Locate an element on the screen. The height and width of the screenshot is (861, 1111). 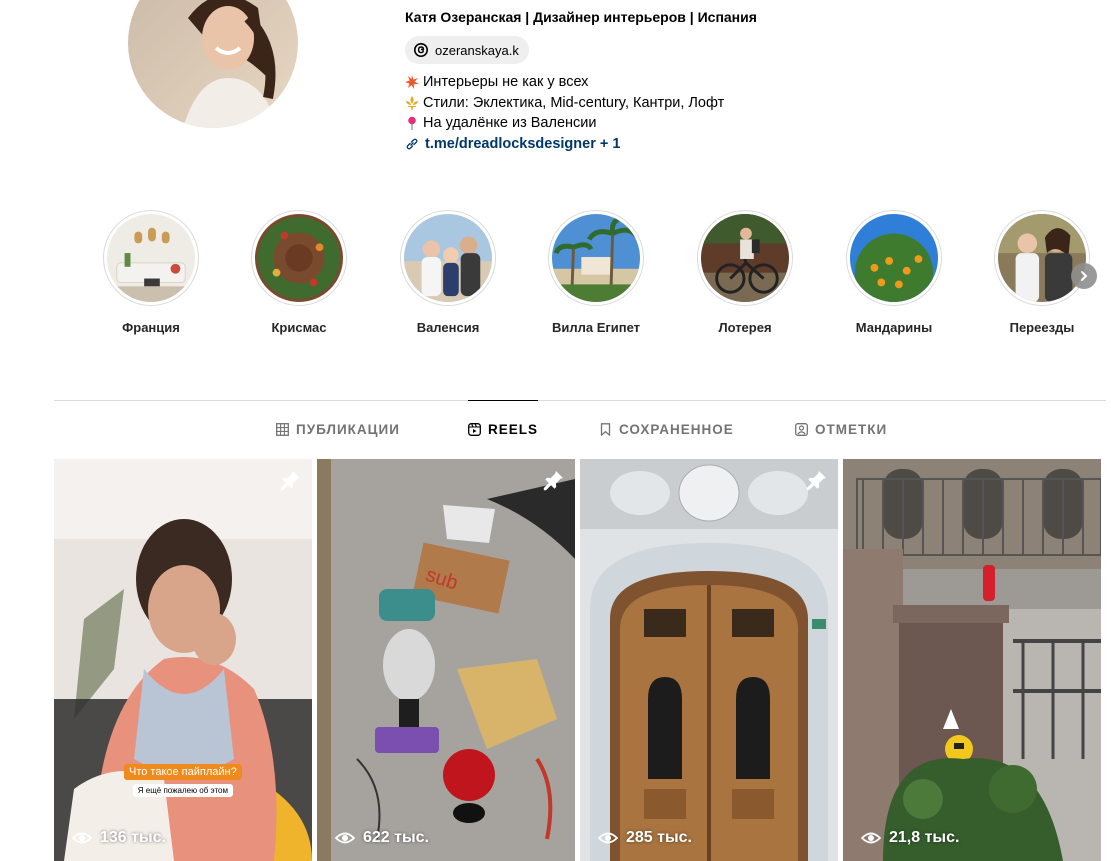
reel-views: 136 тыс. is located at coordinates (119, 838).